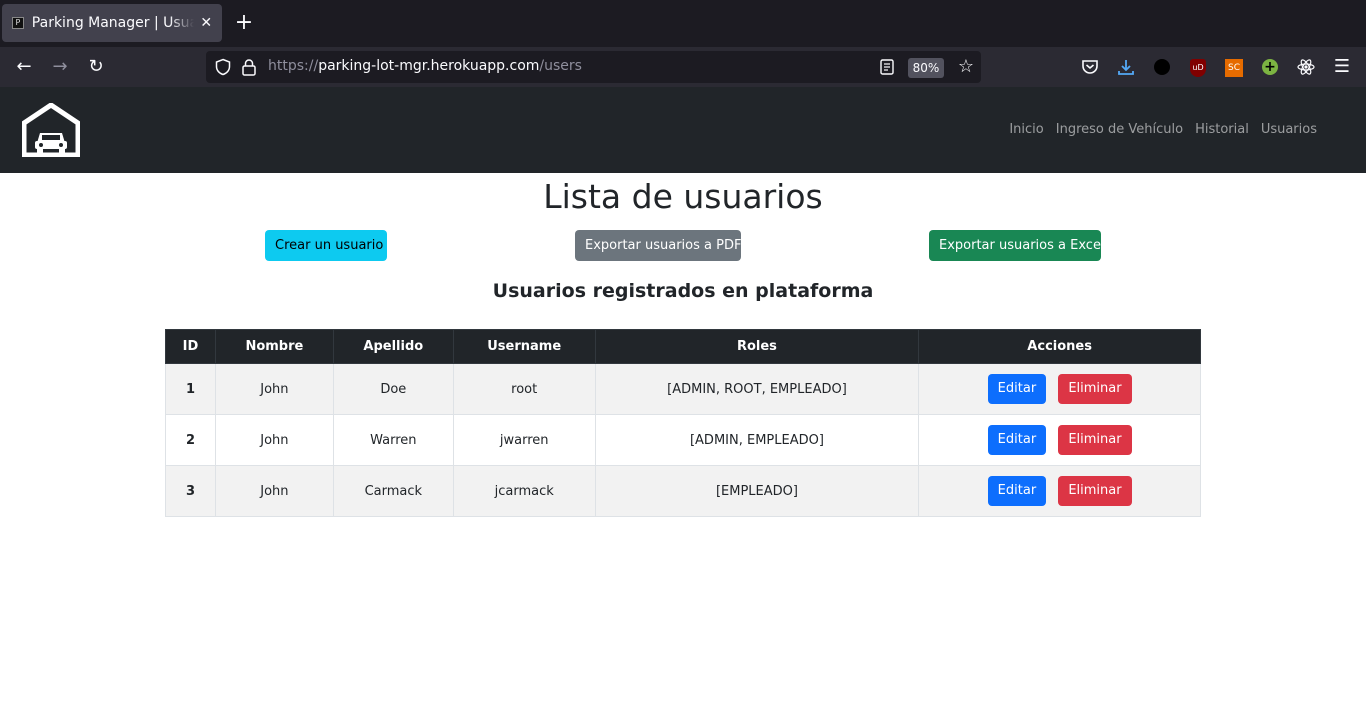  Describe the element at coordinates (326, 245) in the screenshot. I see `create-user-button: Crear un usuario` at that location.